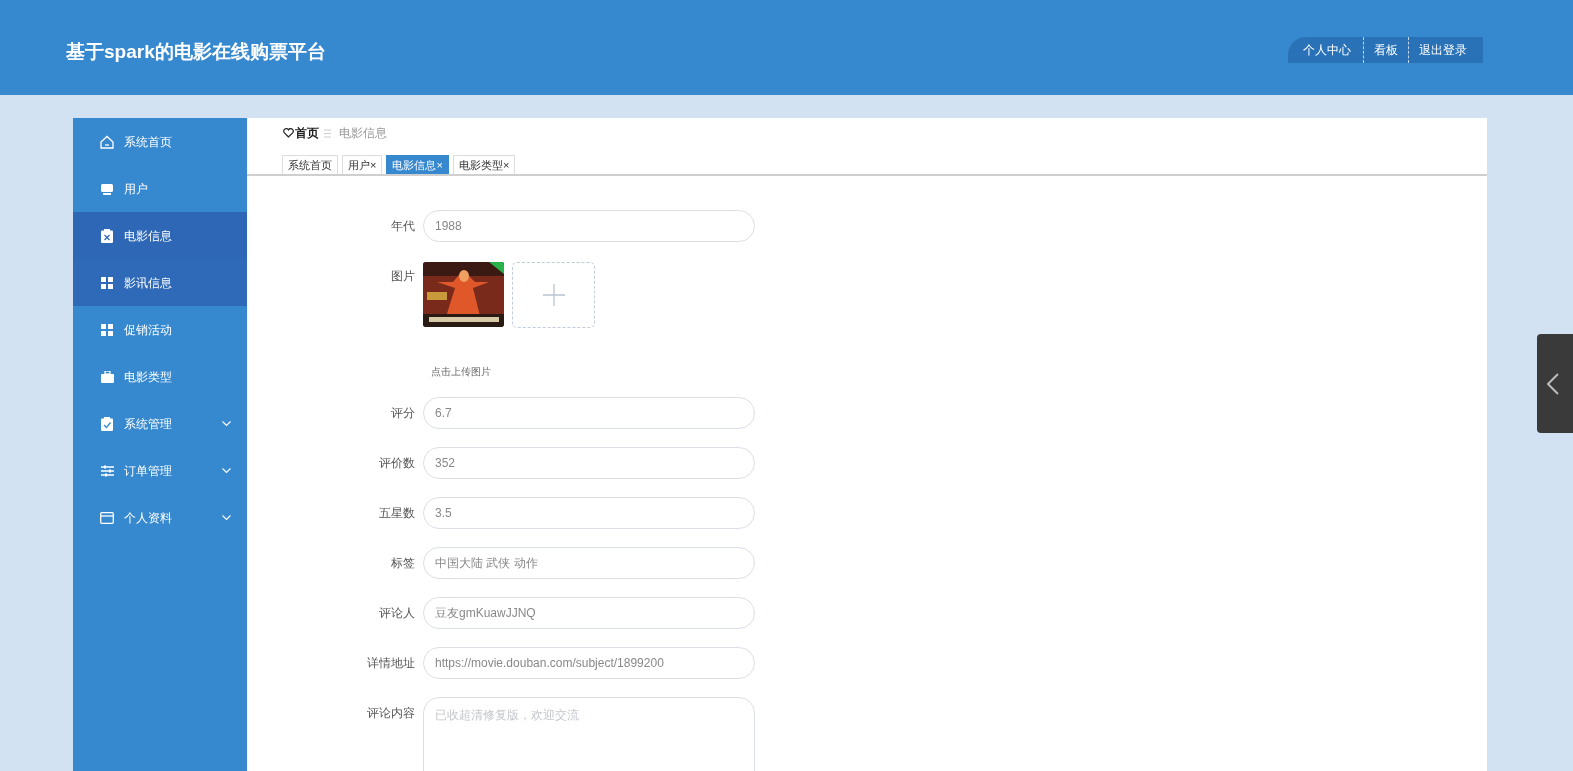  I want to click on collapse-handle, so click(1555, 383).